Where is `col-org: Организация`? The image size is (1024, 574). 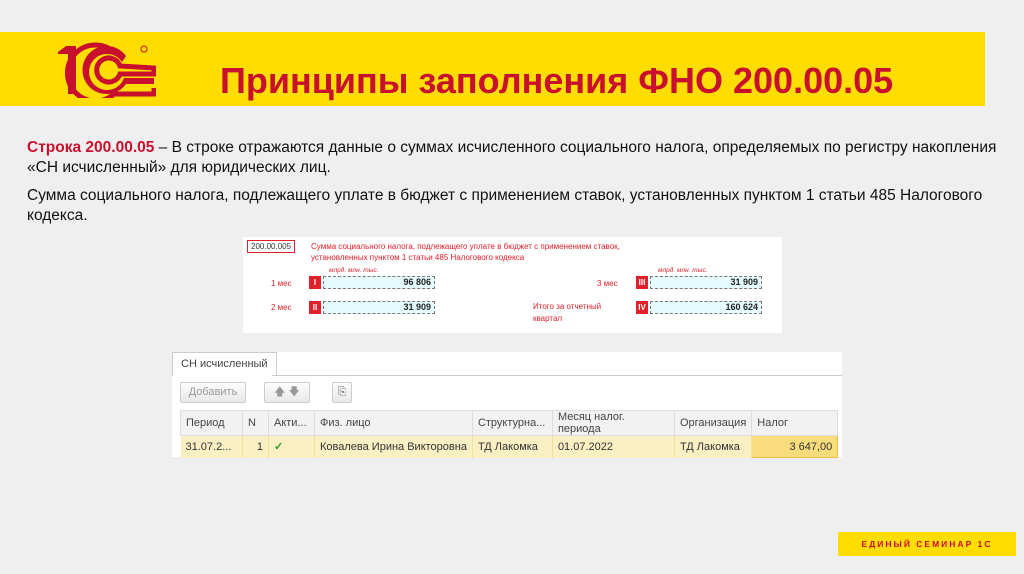 col-org: Организация is located at coordinates (713, 423).